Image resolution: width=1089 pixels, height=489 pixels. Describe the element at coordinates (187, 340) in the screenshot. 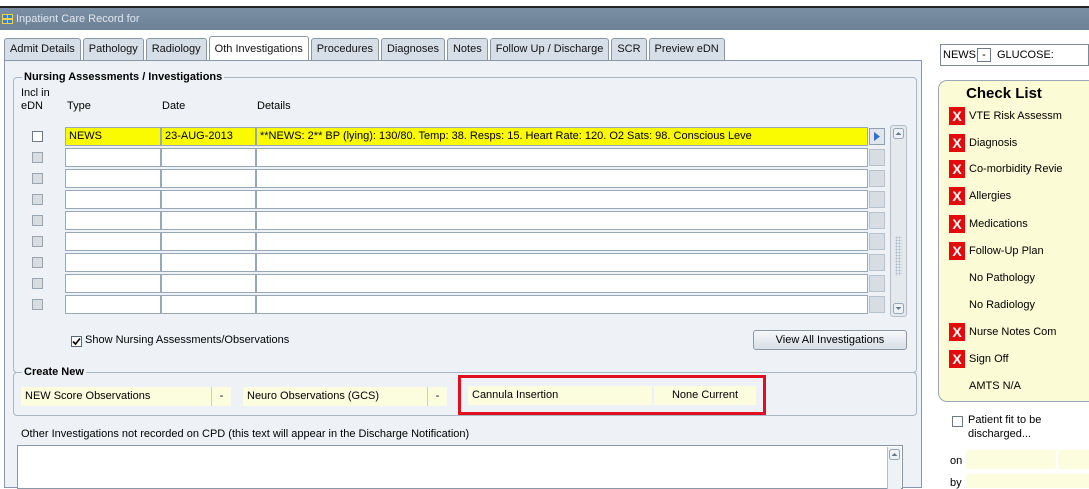

I see `show-nursing-assessments-label: Show Nursing Assessments/Observations` at that location.